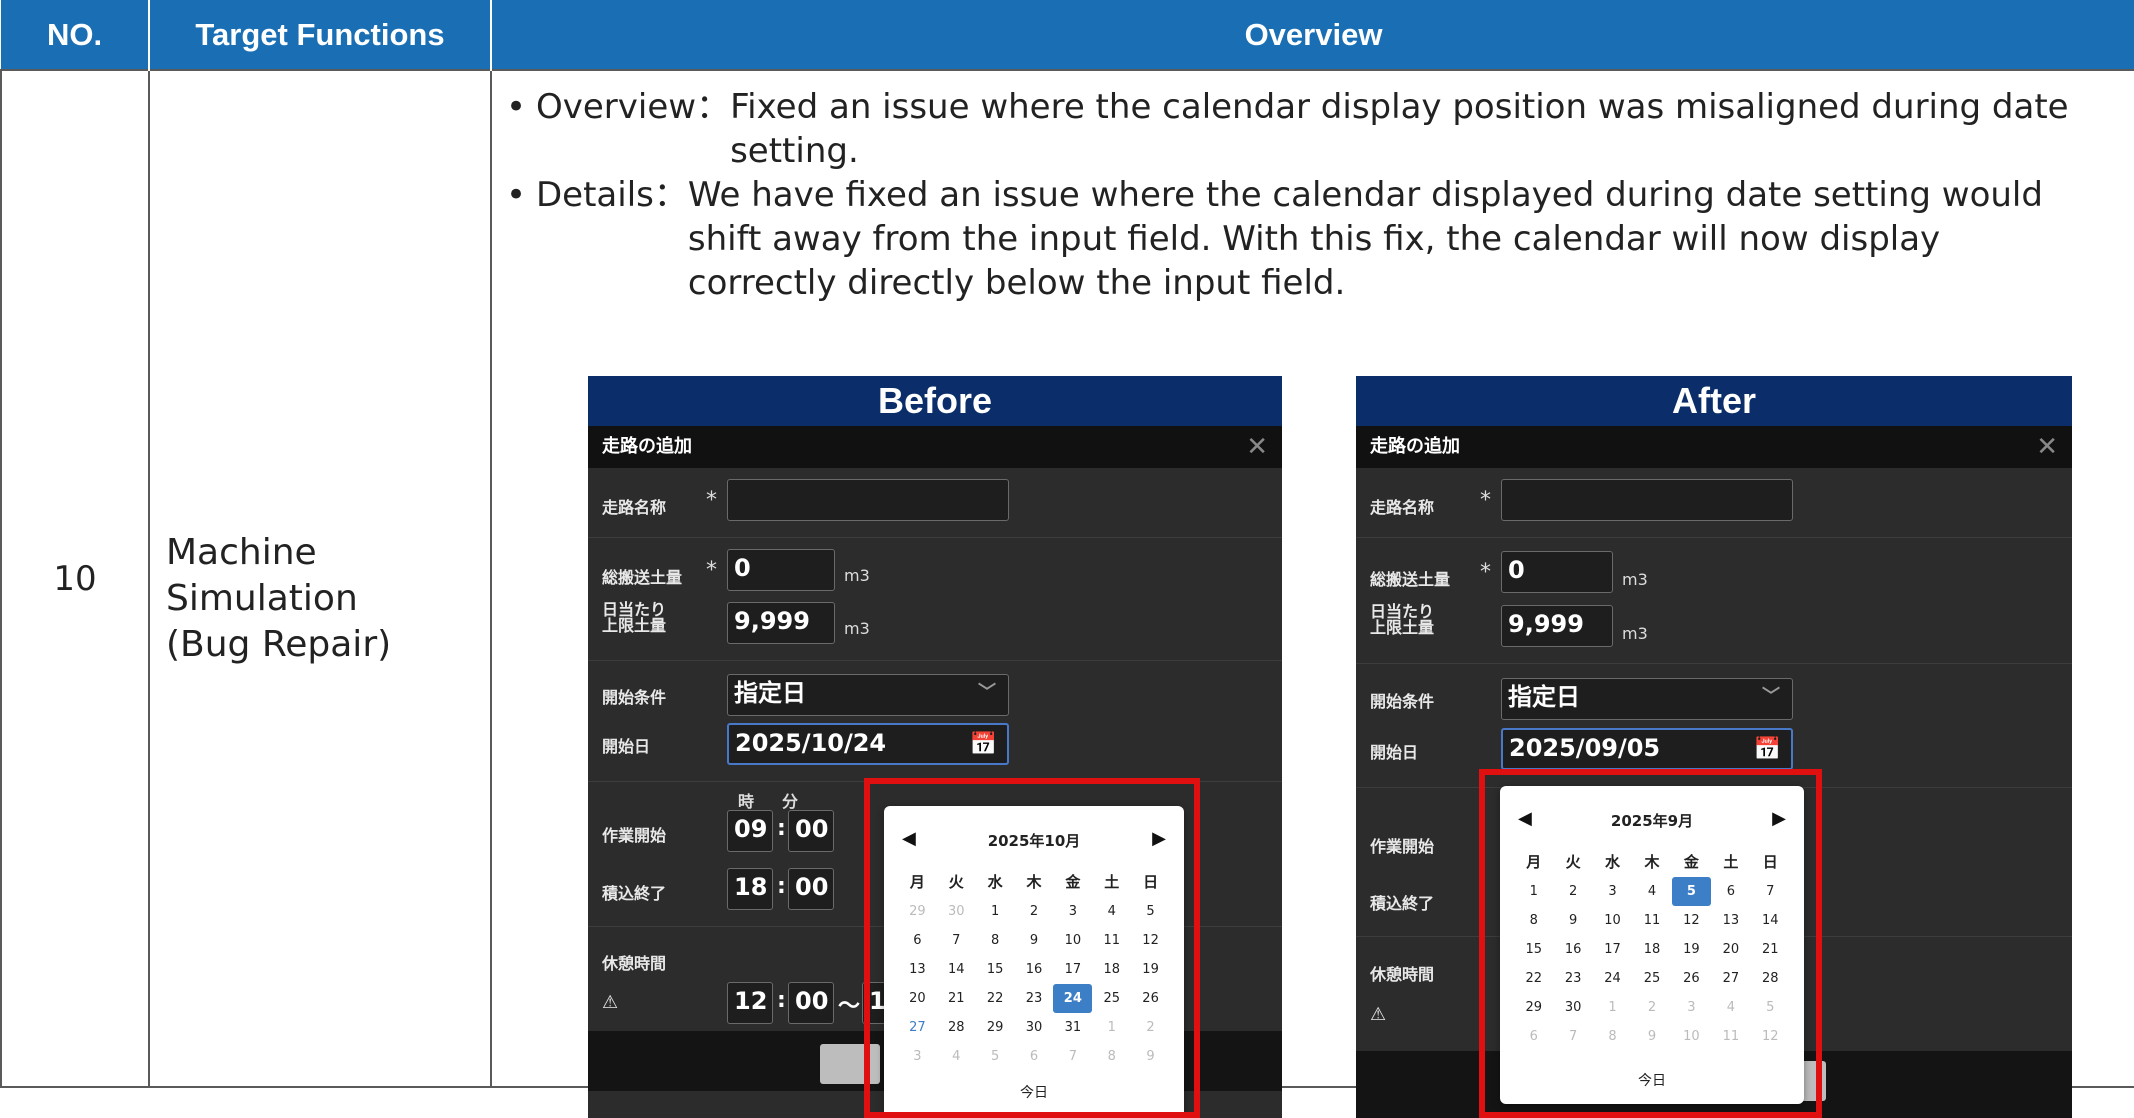 Image resolution: width=2134 pixels, height=1118 pixels. What do you see at coordinates (811, 831) in the screenshot?
I see `work-start-minute: 00` at bounding box center [811, 831].